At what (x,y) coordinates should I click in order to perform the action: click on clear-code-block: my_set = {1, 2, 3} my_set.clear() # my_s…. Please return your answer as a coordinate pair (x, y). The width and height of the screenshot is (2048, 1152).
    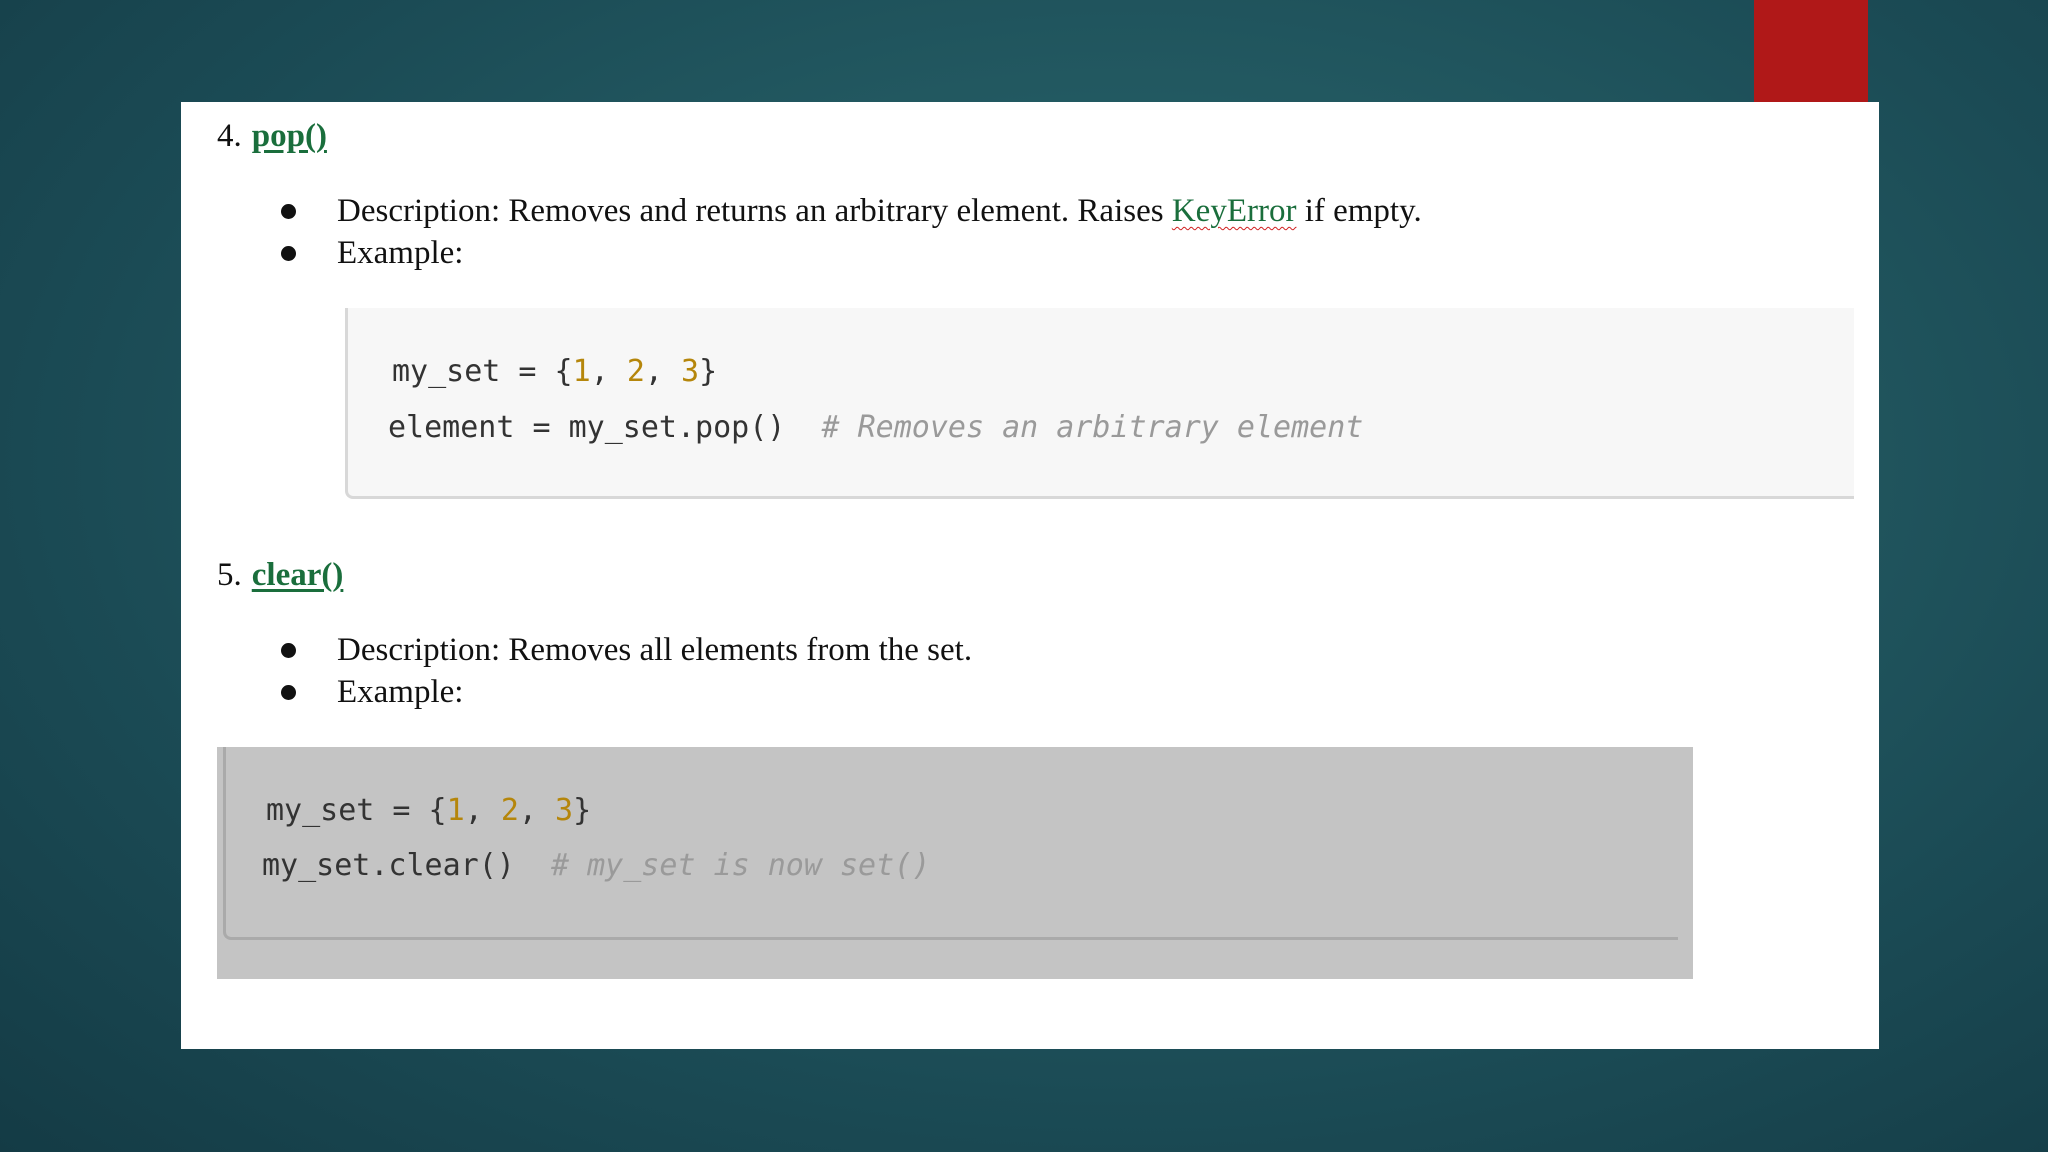
    Looking at the image, I should click on (955, 863).